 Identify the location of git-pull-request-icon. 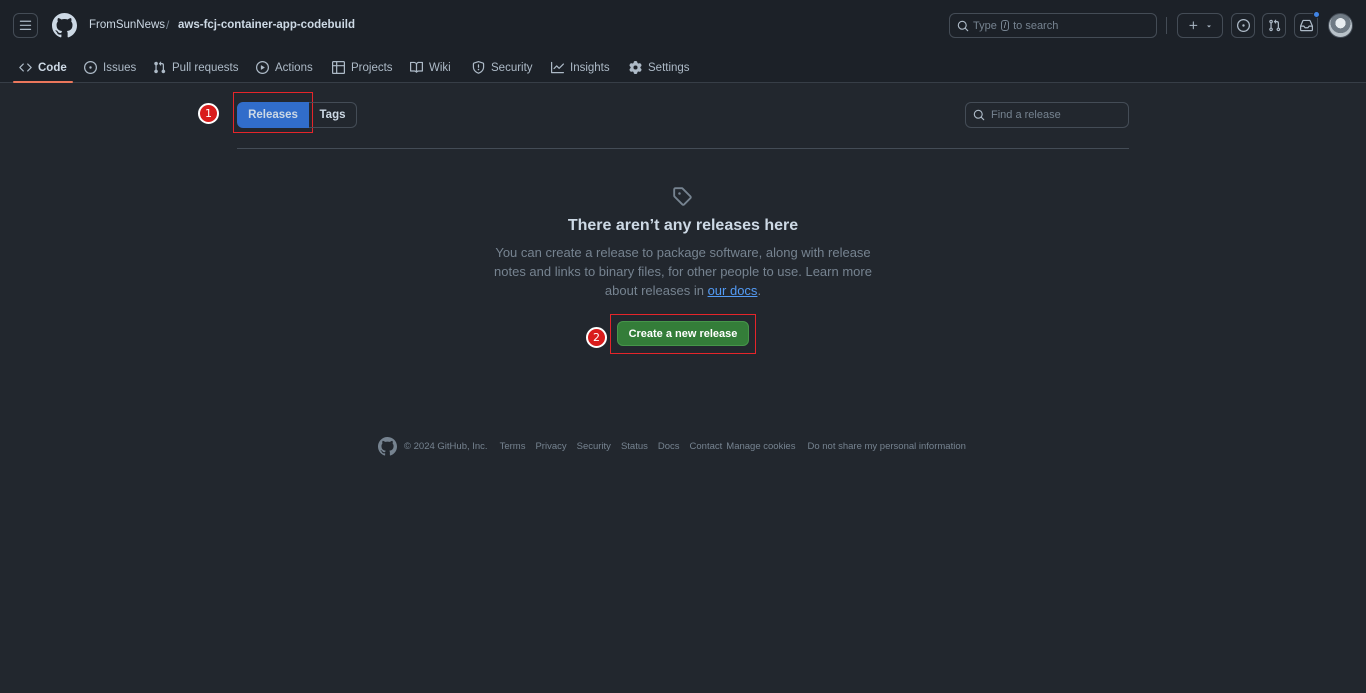
(1274, 25).